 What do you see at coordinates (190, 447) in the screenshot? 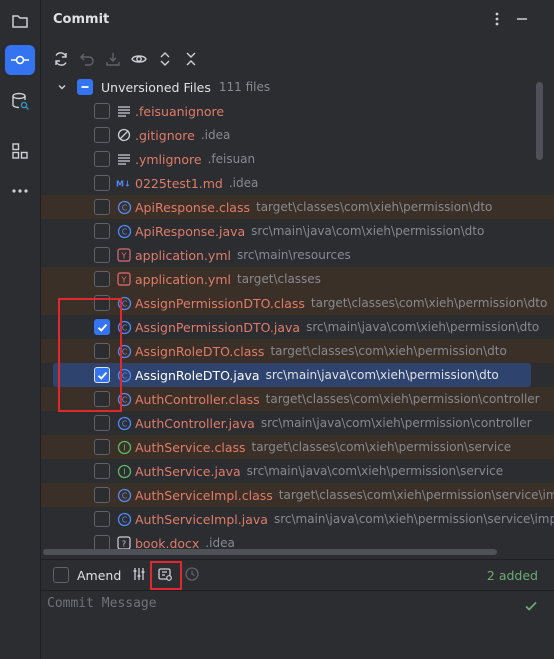
I see `file-name: AuthService.class` at bounding box center [190, 447].